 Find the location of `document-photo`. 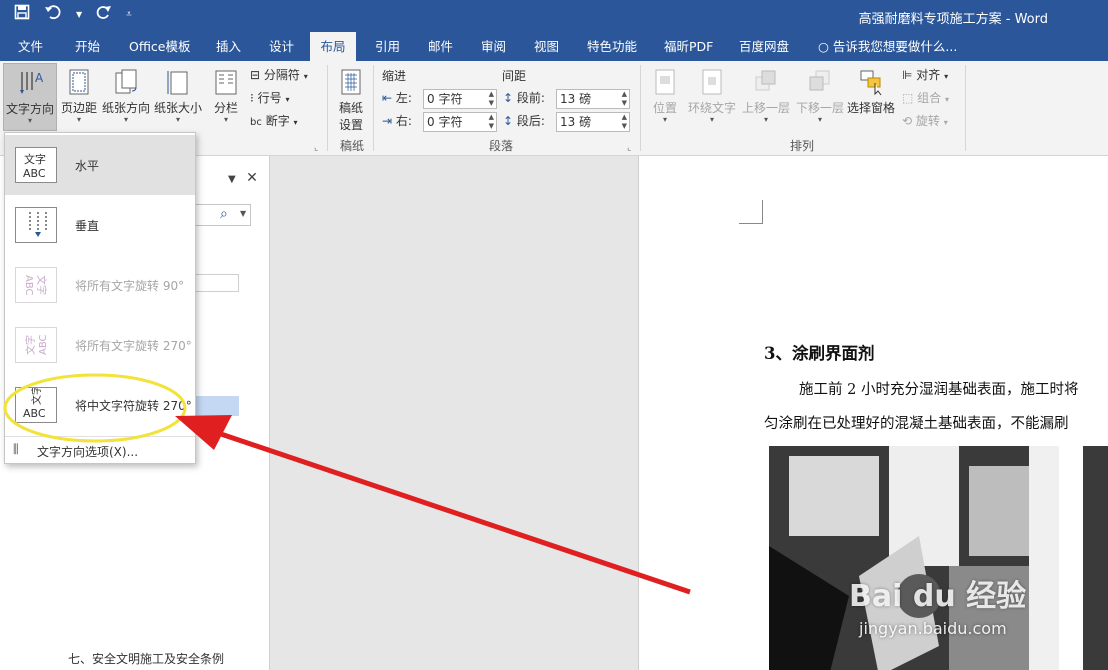

document-photo is located at coordinates (1095, 558).